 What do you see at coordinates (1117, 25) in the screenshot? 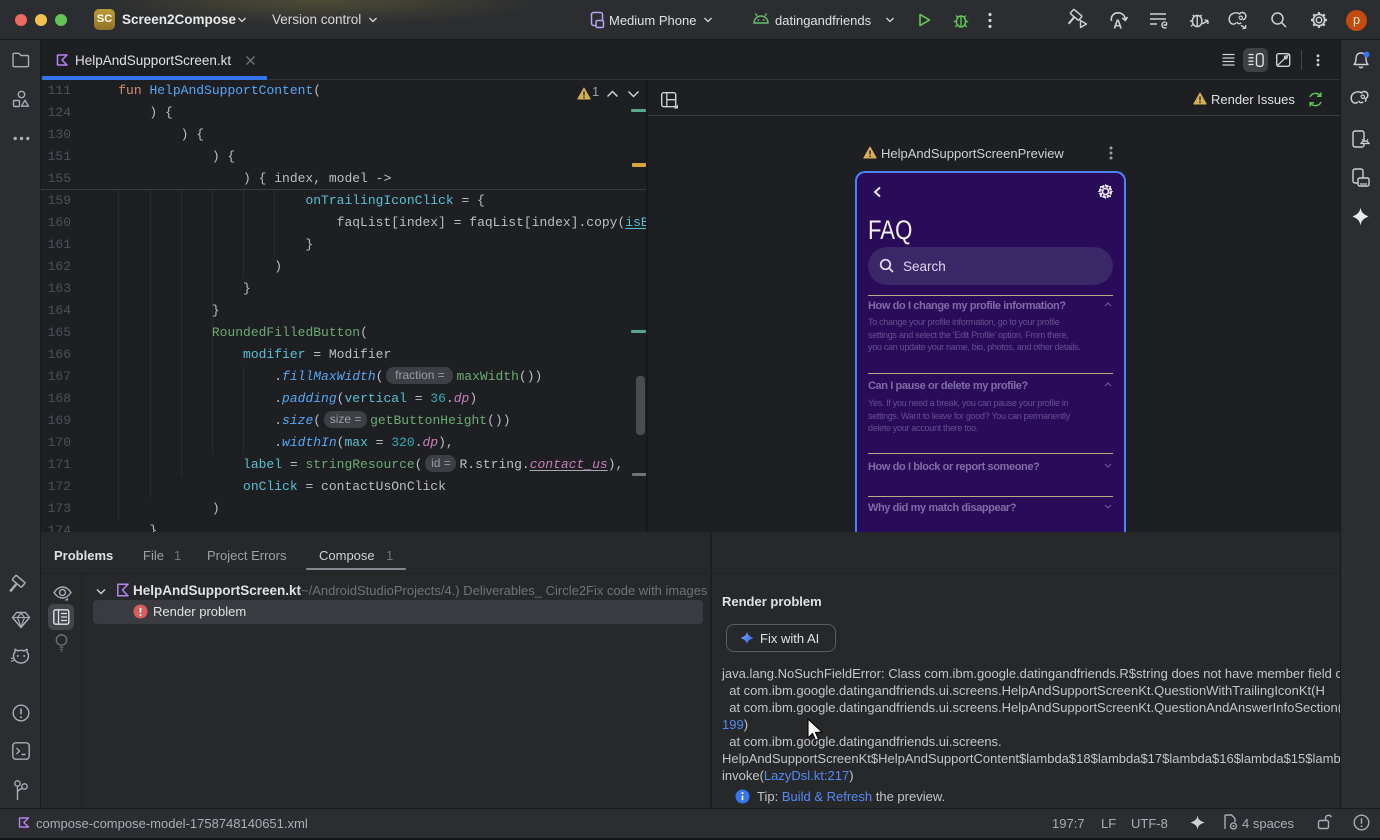
I see `svg-text: A` at bounding box center [1117, 25].